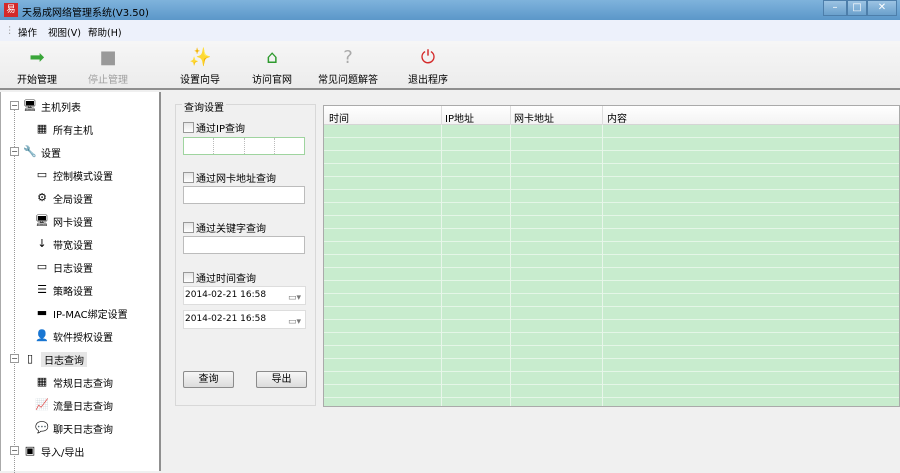 The width and height of the screenshot is (900, 473). I want to click on by-time-checkbox: 通过时间查询, so click(219, 277).